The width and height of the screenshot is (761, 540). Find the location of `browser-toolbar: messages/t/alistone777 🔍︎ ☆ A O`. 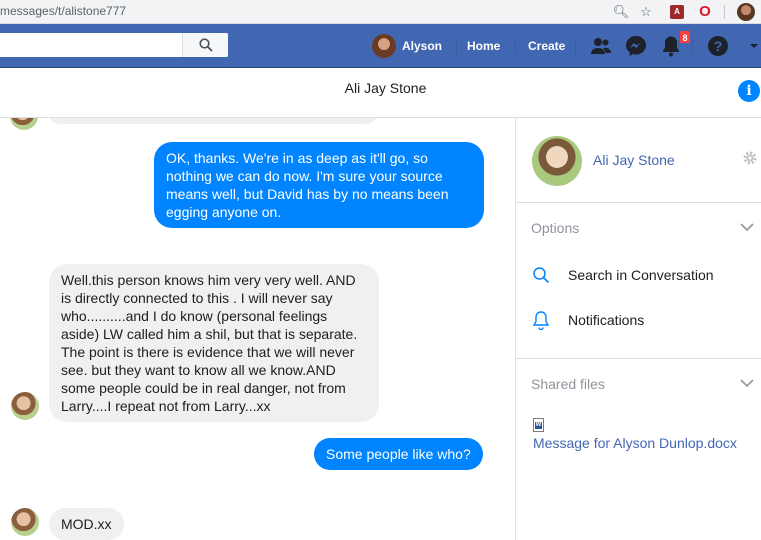

browser-toolbar: messages/t/alistone777 🔍︎ ☆ A O is located at coordinates (380, 12).